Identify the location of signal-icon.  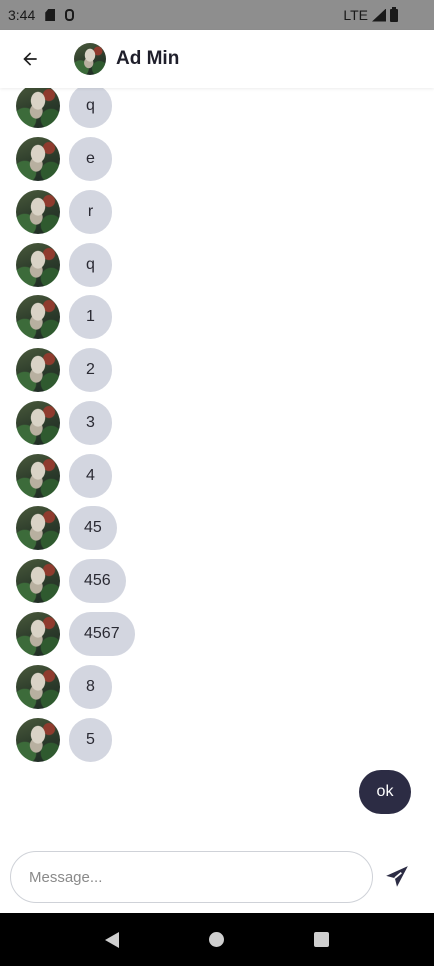
(379, 15).